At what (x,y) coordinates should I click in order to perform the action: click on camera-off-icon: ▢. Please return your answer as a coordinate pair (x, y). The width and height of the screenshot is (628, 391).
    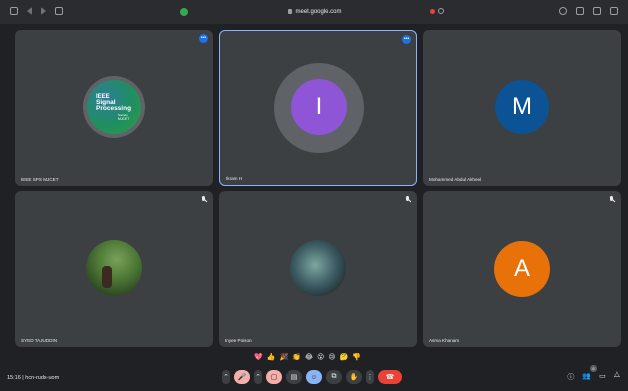
    Looking at the image, I should click on (274, 377).